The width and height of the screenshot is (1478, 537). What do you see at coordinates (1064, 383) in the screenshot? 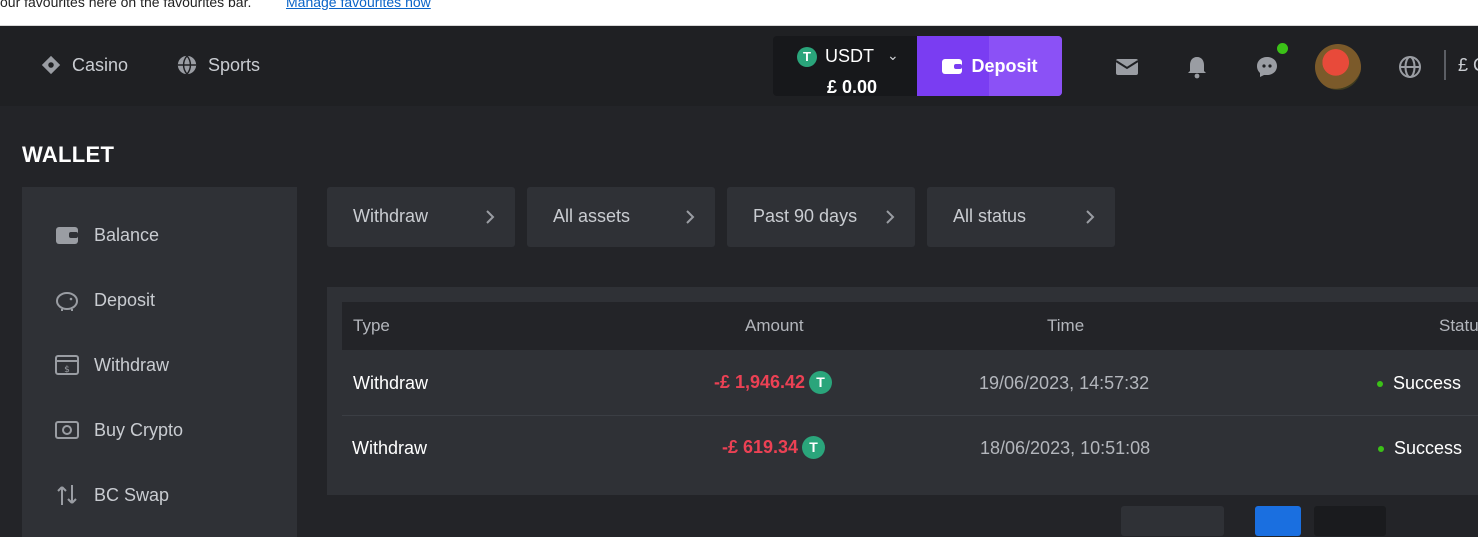
I see `table-row-time: 19/06/2023, 14:57:32` at bounding box center [1064, 383].